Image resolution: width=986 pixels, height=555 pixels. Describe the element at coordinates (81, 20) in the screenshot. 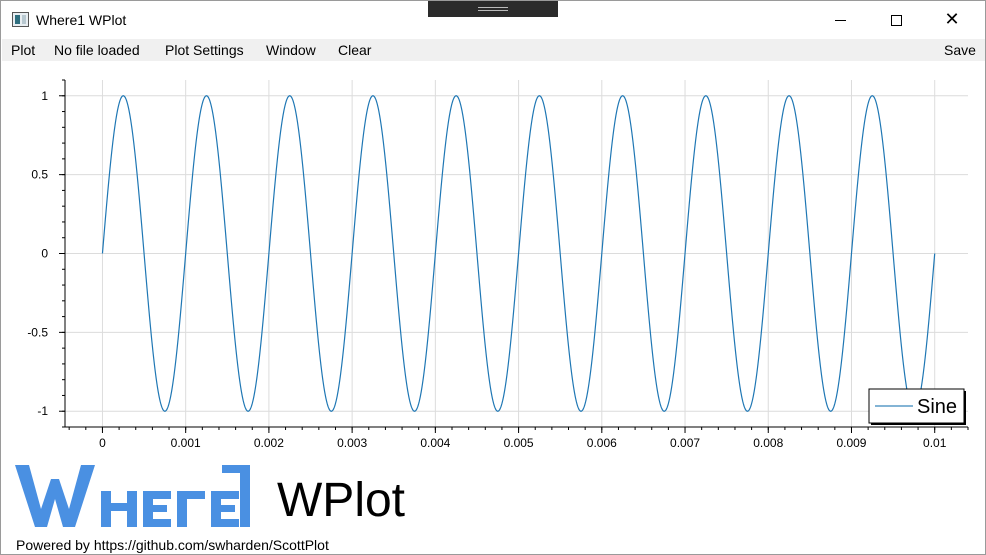

I see `window-title: Where1 WPlot` at that location.